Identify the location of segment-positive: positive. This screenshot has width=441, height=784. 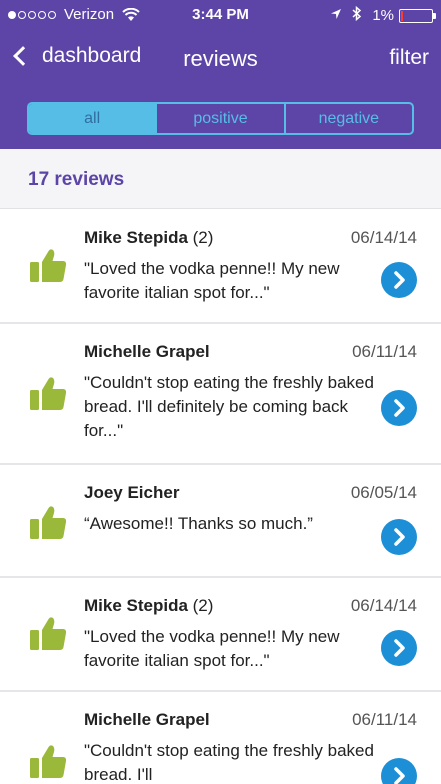
(221, 118).